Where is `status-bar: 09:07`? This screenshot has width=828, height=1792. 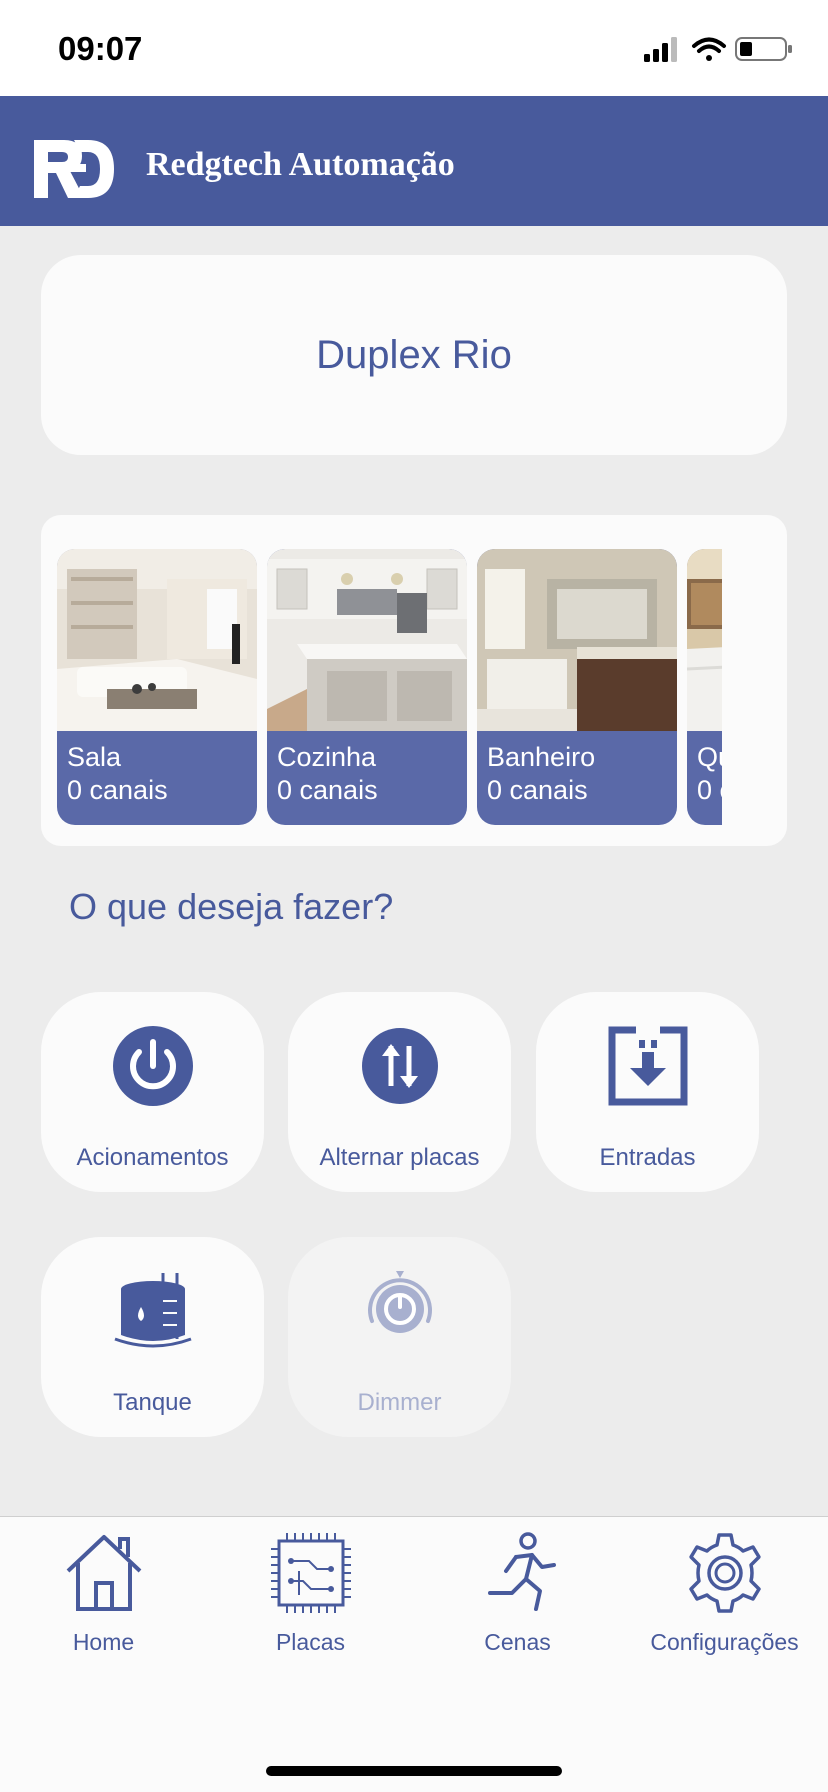 status-bar: 09:07 is located at coordinates (414, 48).